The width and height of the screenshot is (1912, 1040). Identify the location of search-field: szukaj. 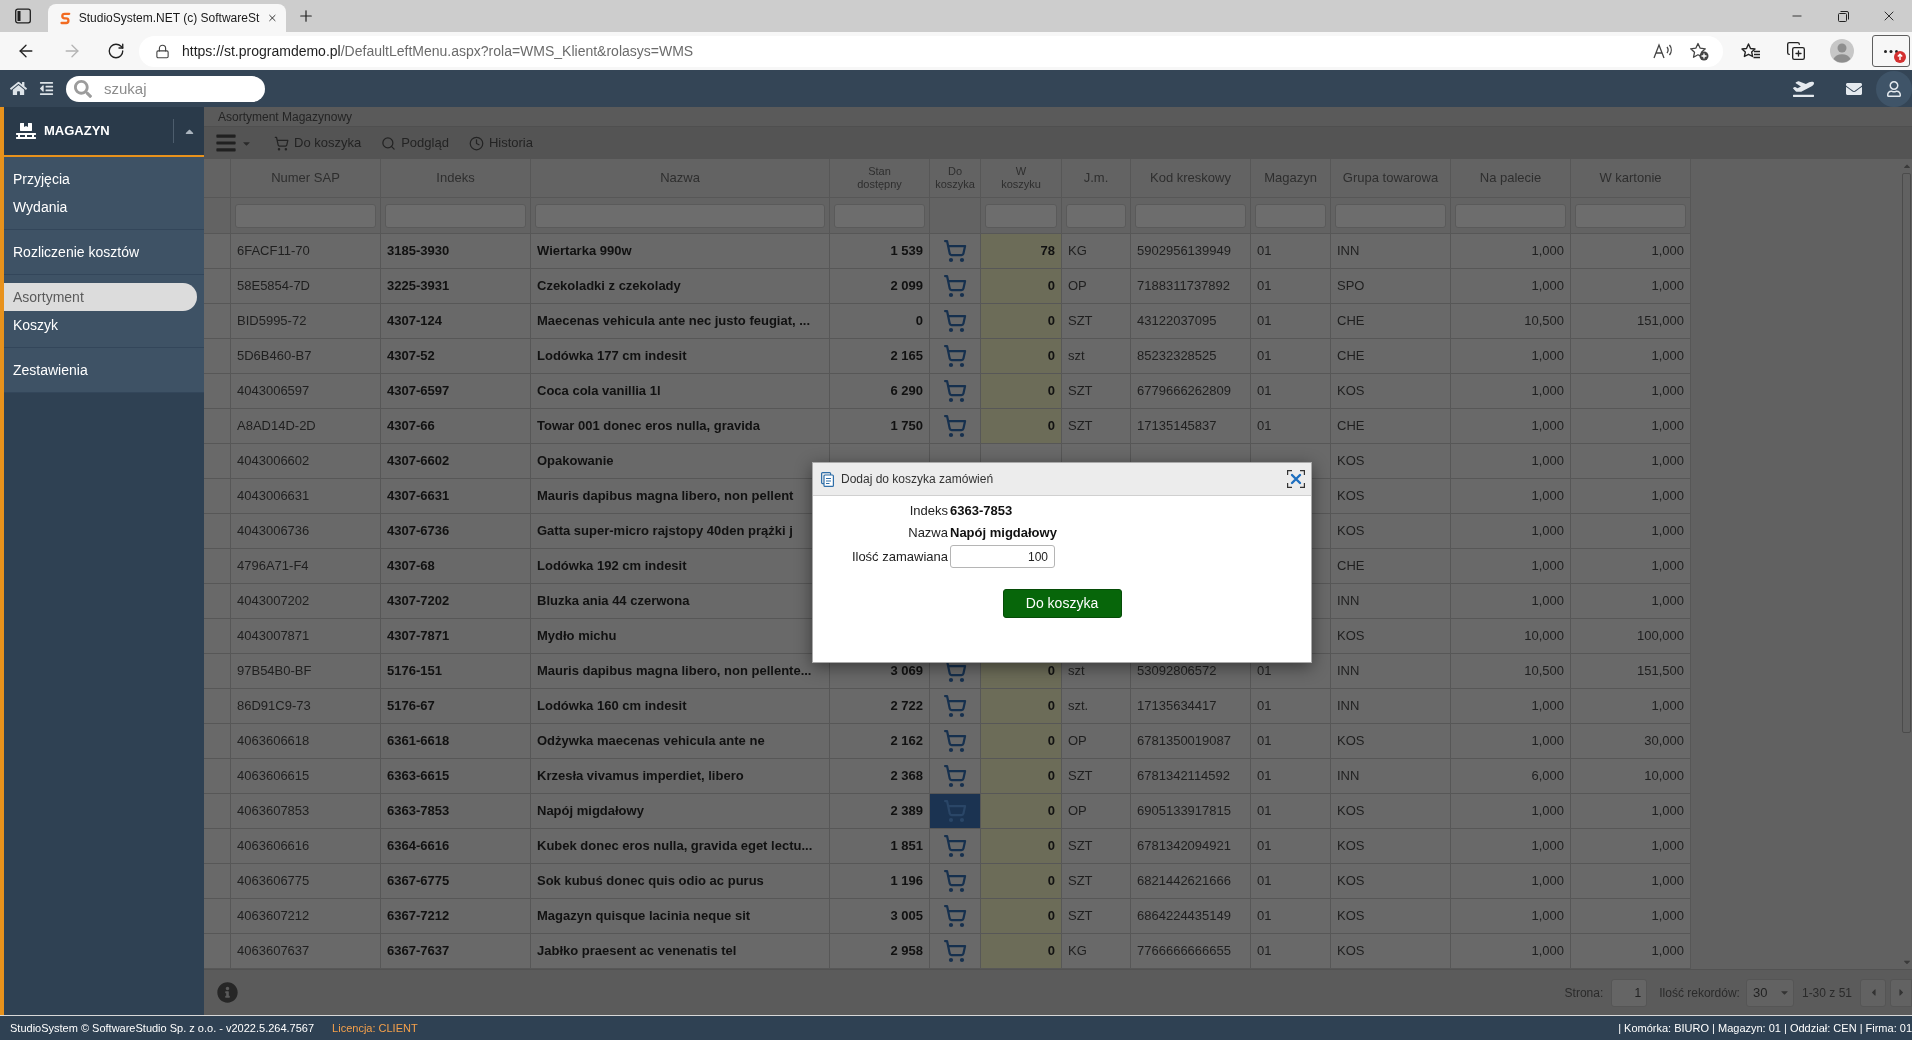
(165, 88).